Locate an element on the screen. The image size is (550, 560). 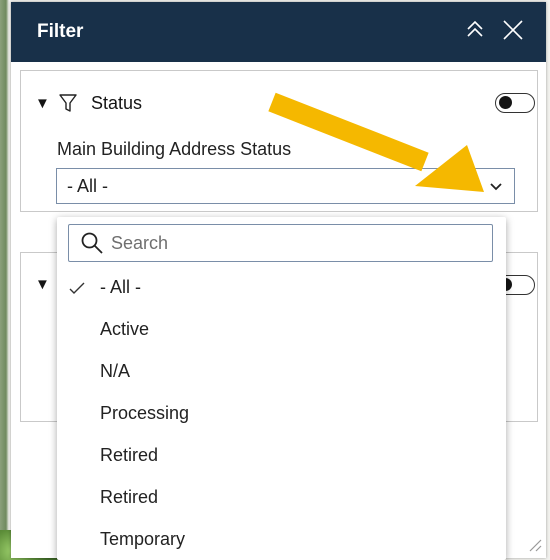
panel-header: Filter is located at coordinates (278, 32).